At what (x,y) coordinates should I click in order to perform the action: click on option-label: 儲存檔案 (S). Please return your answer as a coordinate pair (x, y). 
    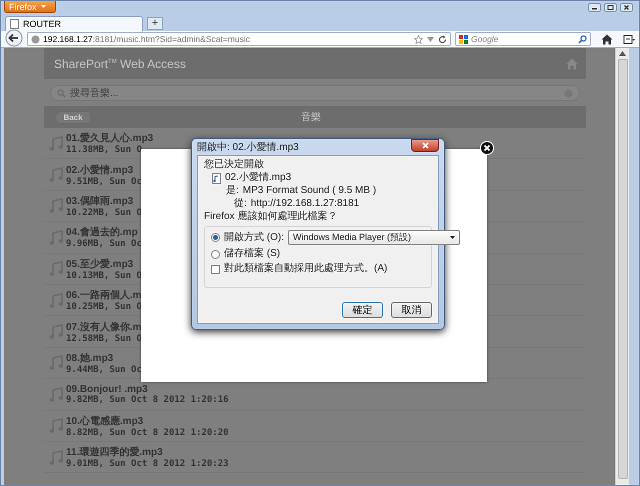
    Looking at the image, I should click on (252, 254).